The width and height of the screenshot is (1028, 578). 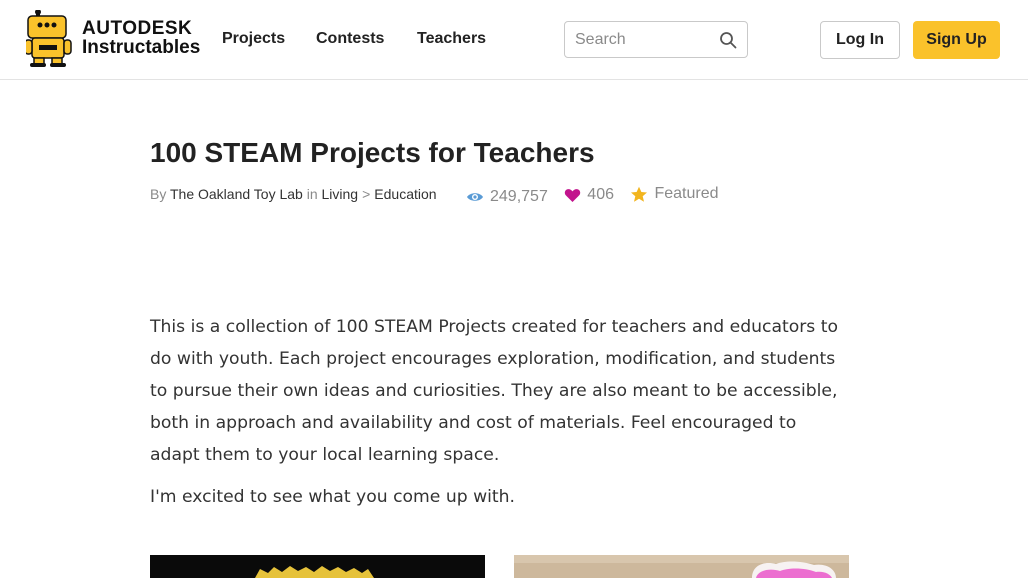 I want to click on instructables-logo: AUTODESK Instructables, so click(x=113, y=40).